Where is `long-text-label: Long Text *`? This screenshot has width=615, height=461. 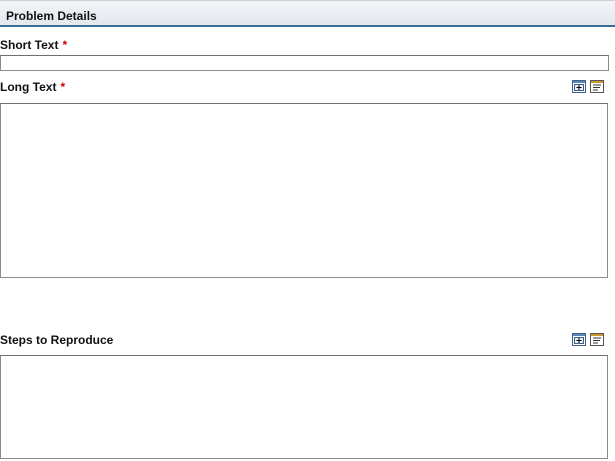 long-text-label: Long Text * is located at coordinates (32, 87).